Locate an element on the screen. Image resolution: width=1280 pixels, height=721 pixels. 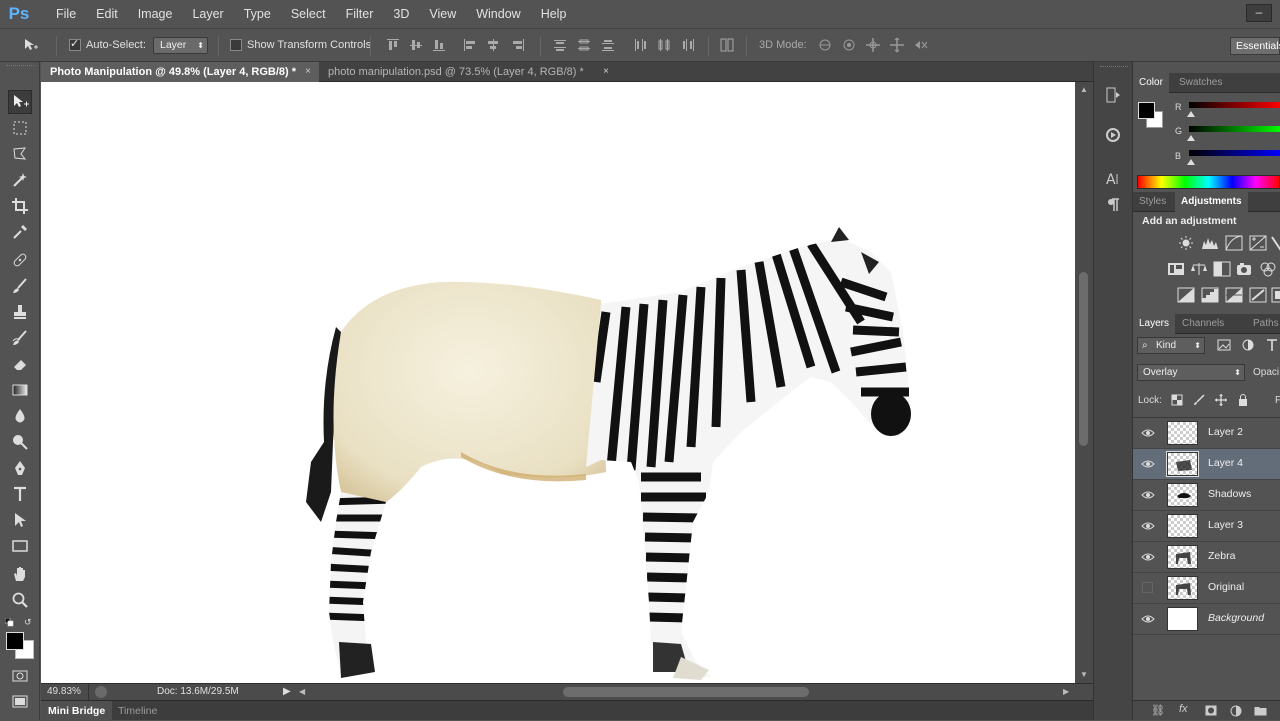
move-tool-preset-icon is located at coordinates (30, 45).